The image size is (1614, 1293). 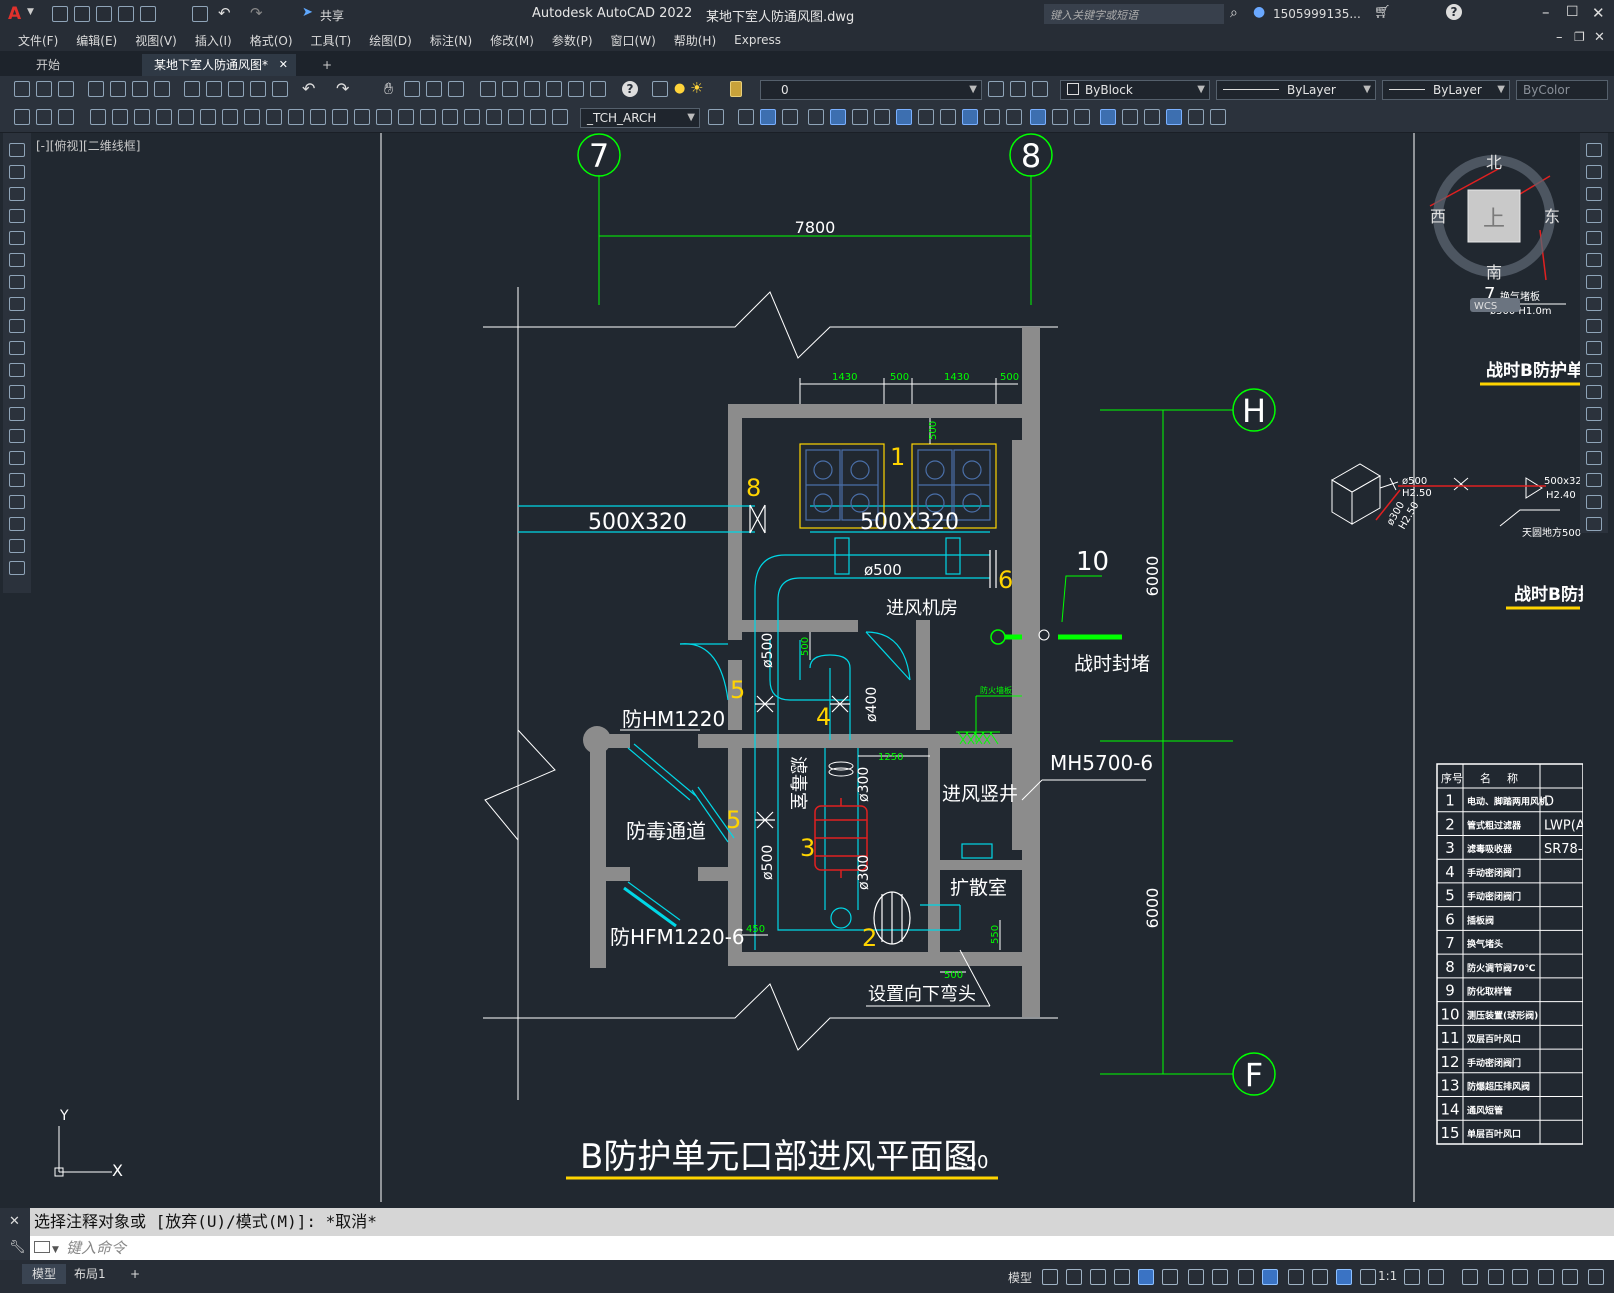 I want to click on open-file-icon, so click(x=82, y=14).